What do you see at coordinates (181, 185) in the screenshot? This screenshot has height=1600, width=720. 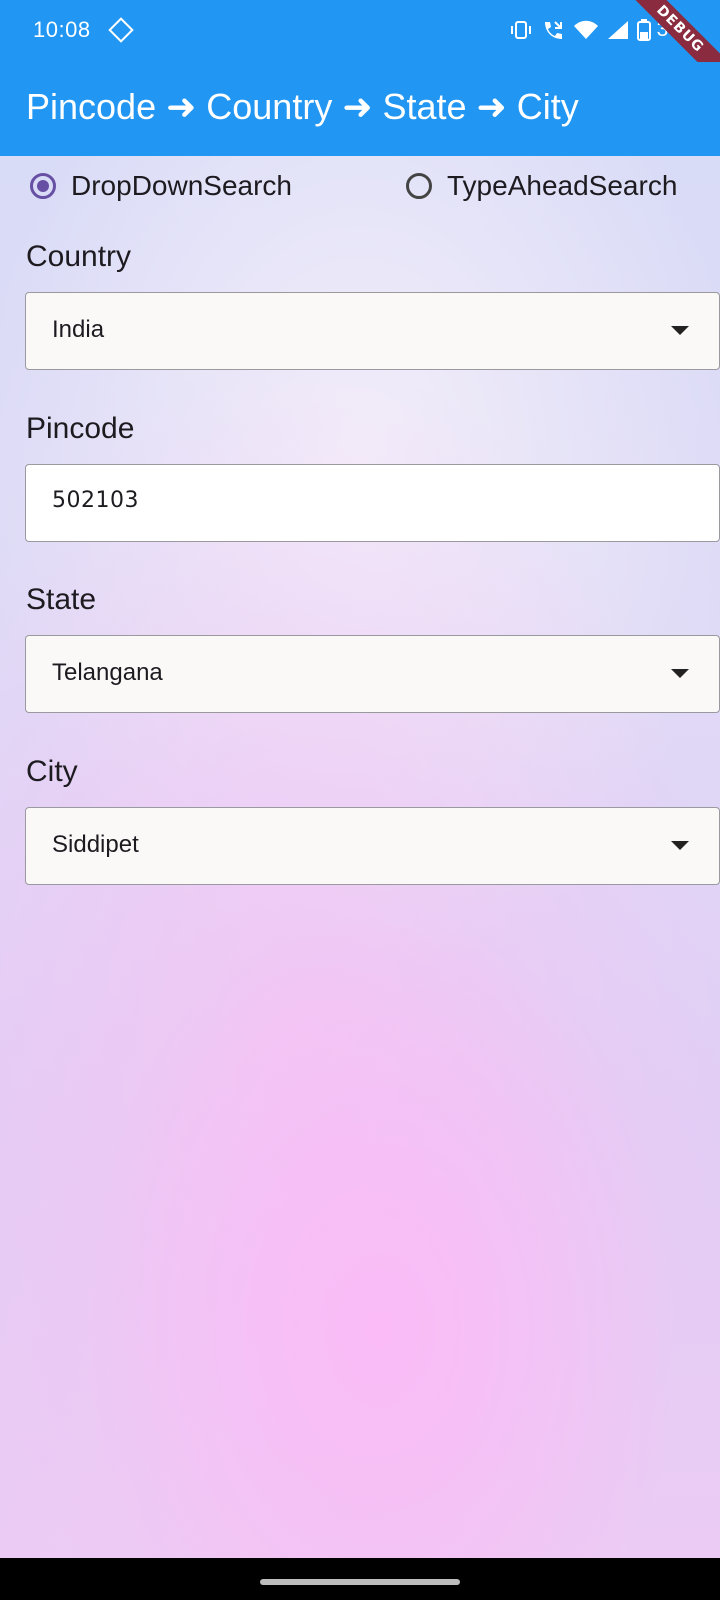 I see `radio-label-dropdown-search: DropDownSearch` at bounding box center [181, 185].